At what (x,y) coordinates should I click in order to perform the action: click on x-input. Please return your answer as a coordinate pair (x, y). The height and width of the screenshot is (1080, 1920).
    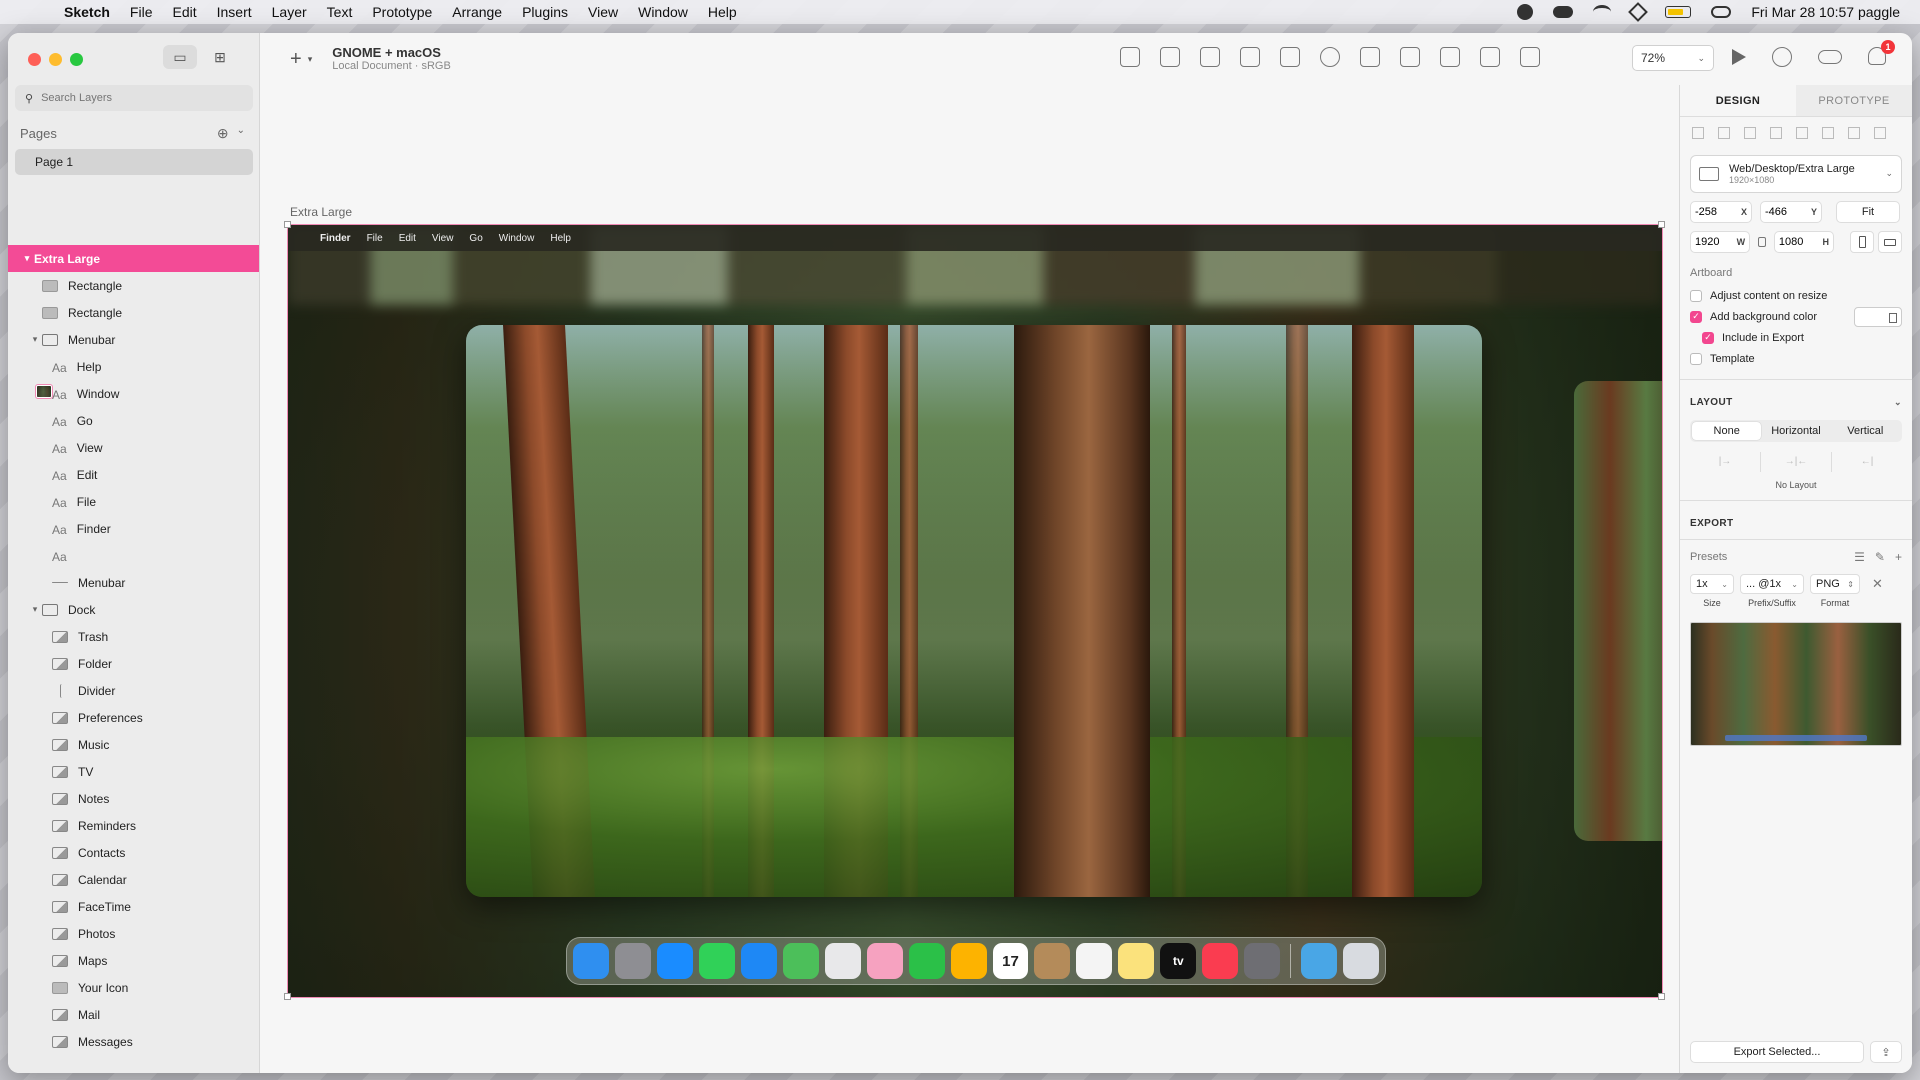
    Looking at the image, I should click on (1715, 212).